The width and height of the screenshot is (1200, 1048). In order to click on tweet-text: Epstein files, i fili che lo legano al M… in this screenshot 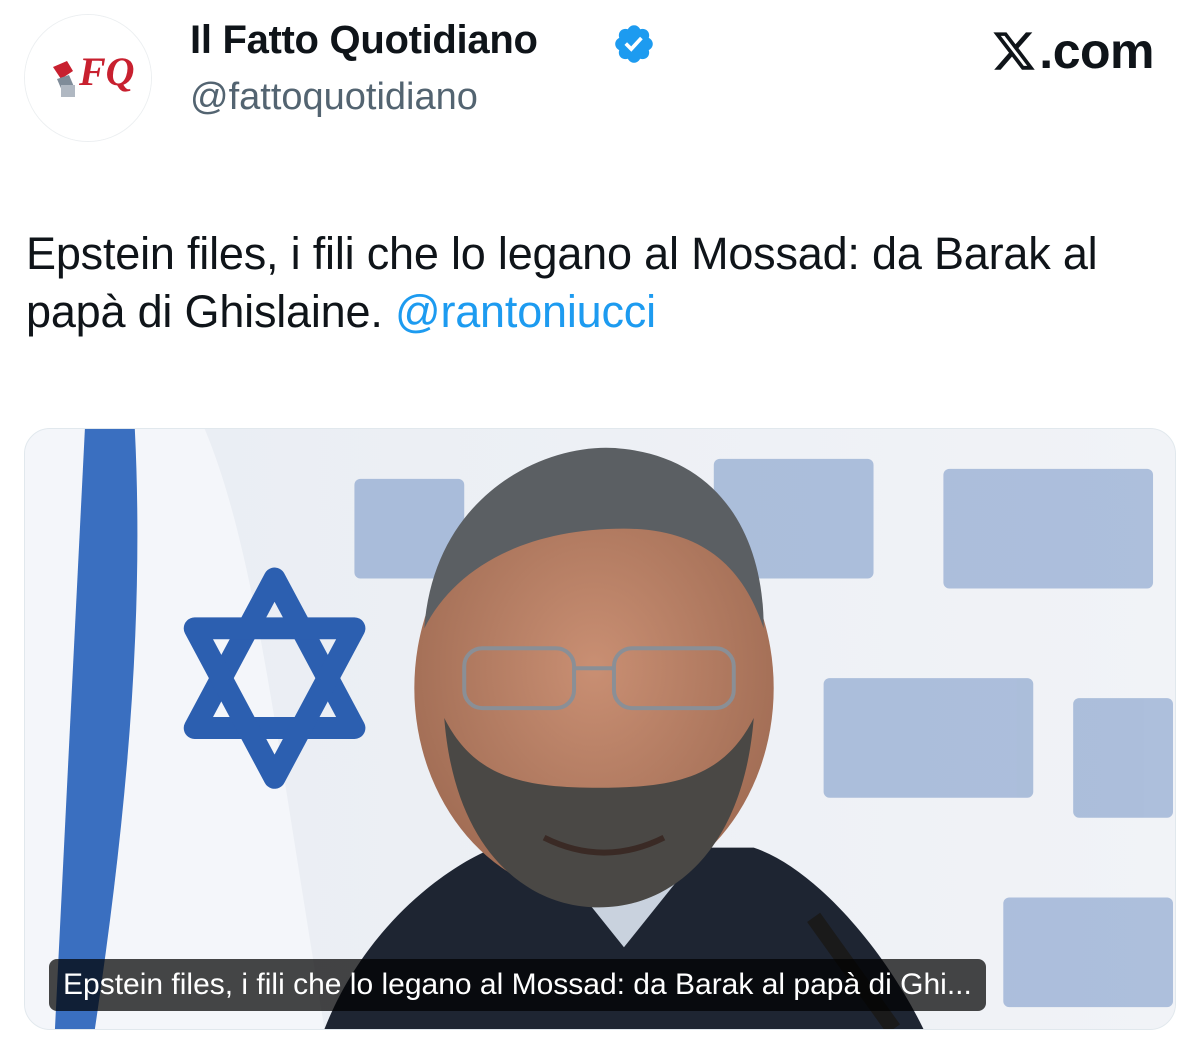, I will do `click(596, 283)`.